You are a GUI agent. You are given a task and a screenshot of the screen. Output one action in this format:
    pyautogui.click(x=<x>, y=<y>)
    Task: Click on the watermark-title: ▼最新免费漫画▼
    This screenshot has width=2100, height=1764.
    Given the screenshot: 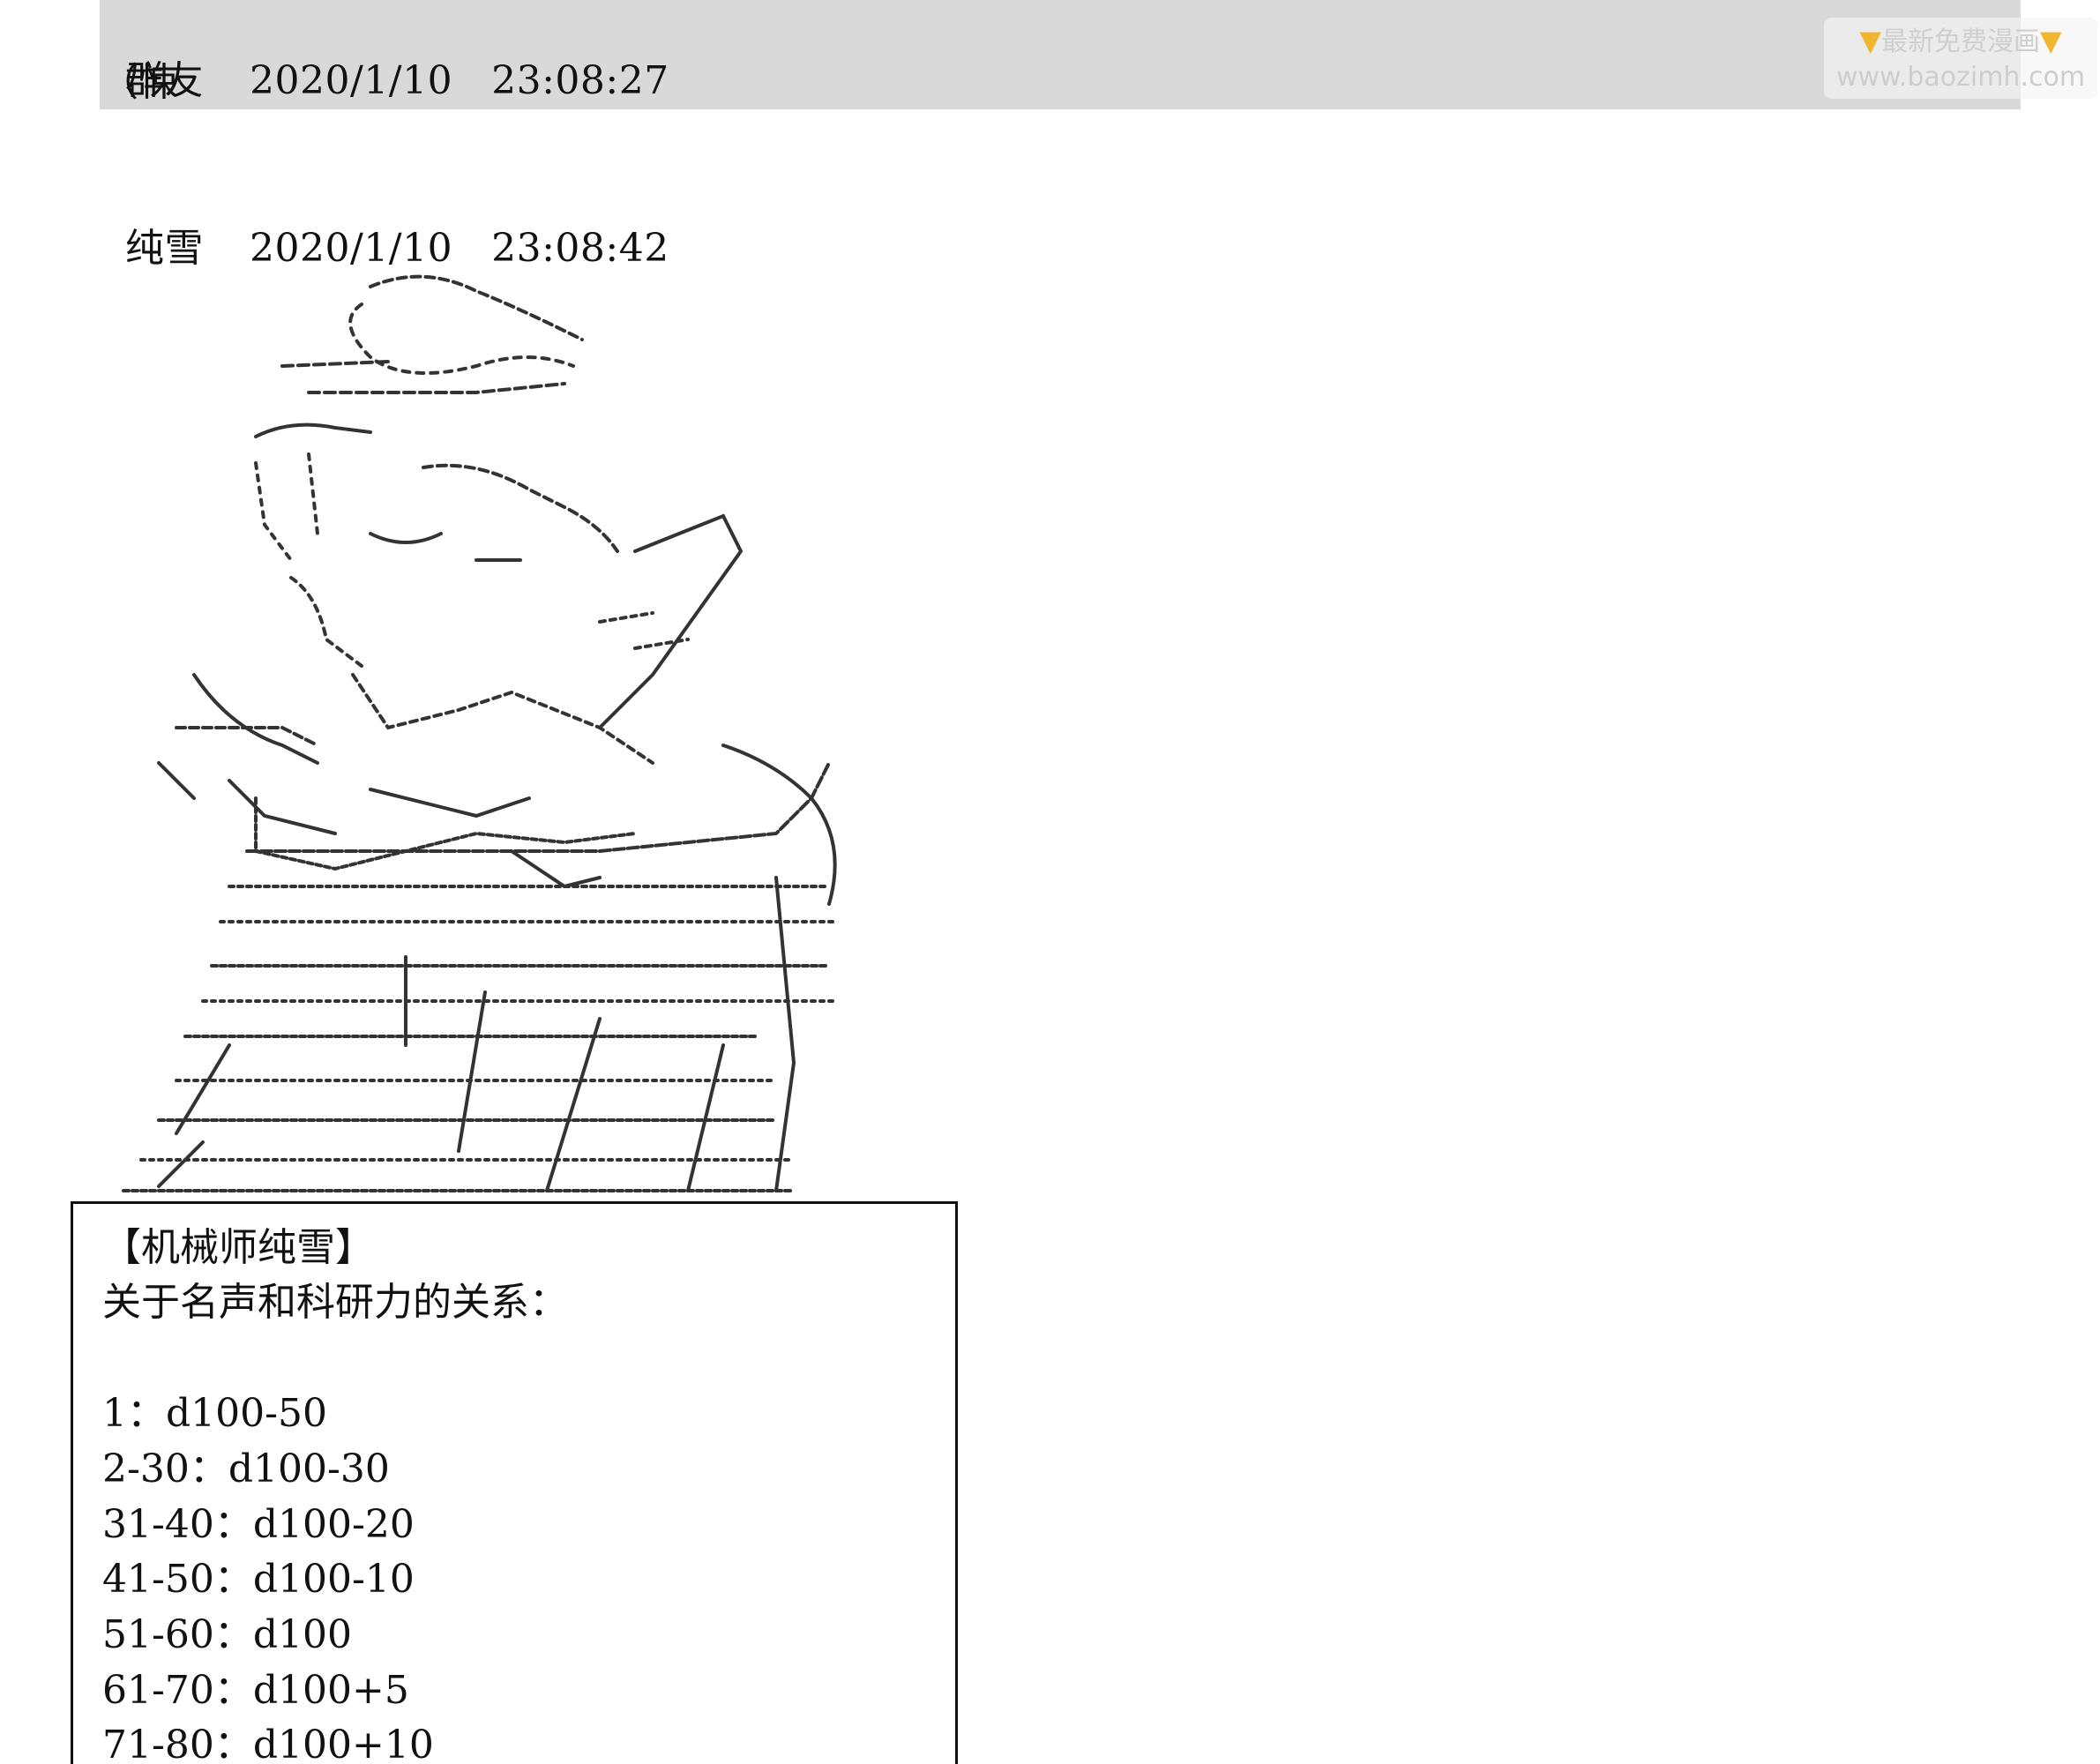 What is the action you would take?
    pyautogui.click(x=1960, y=41)
    